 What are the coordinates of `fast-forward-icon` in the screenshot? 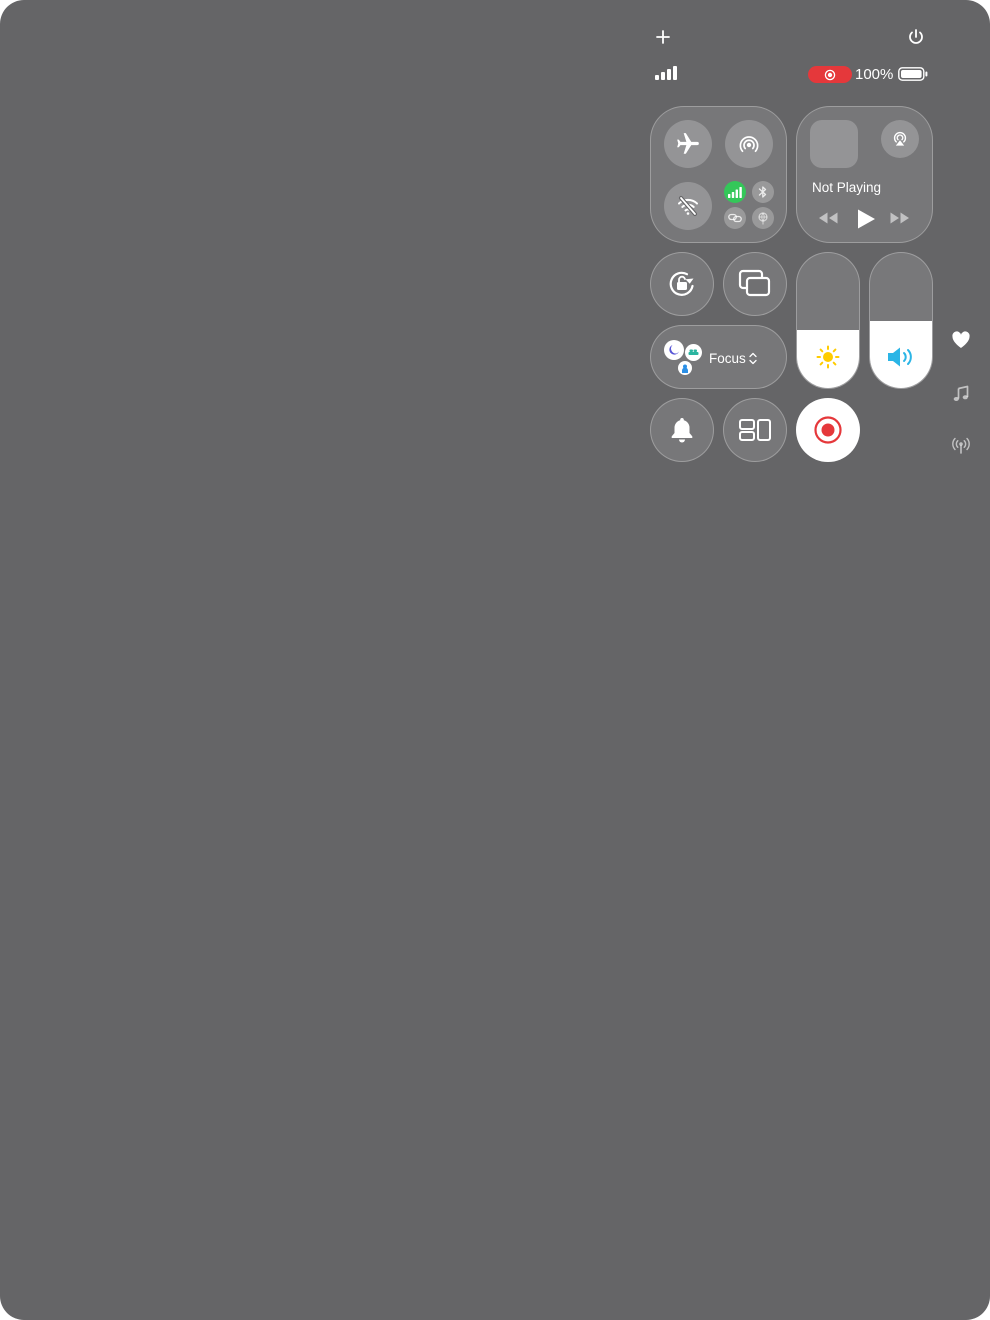 It's located at (900, 218).